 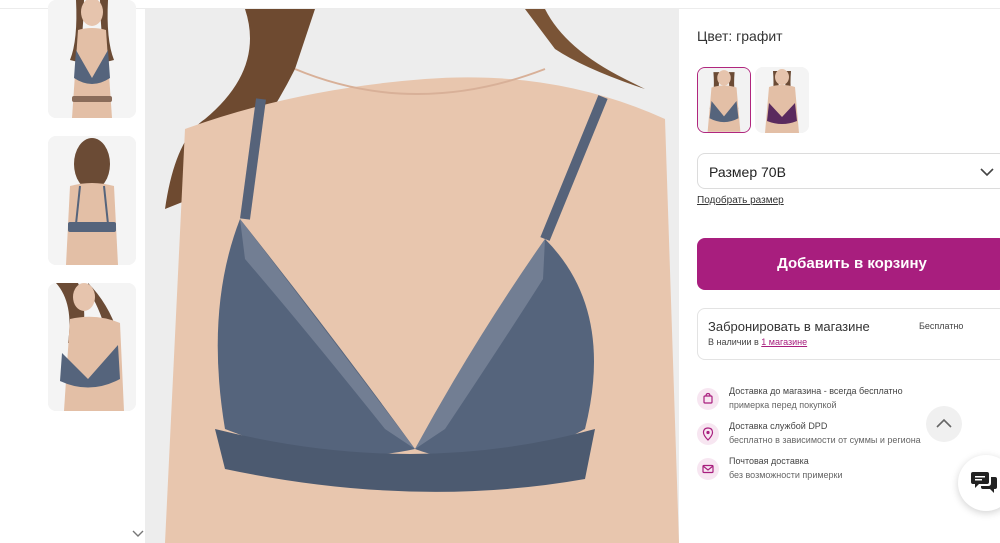 I want to click on reserve-price: Бесплатно, so click(x=941, y=326).